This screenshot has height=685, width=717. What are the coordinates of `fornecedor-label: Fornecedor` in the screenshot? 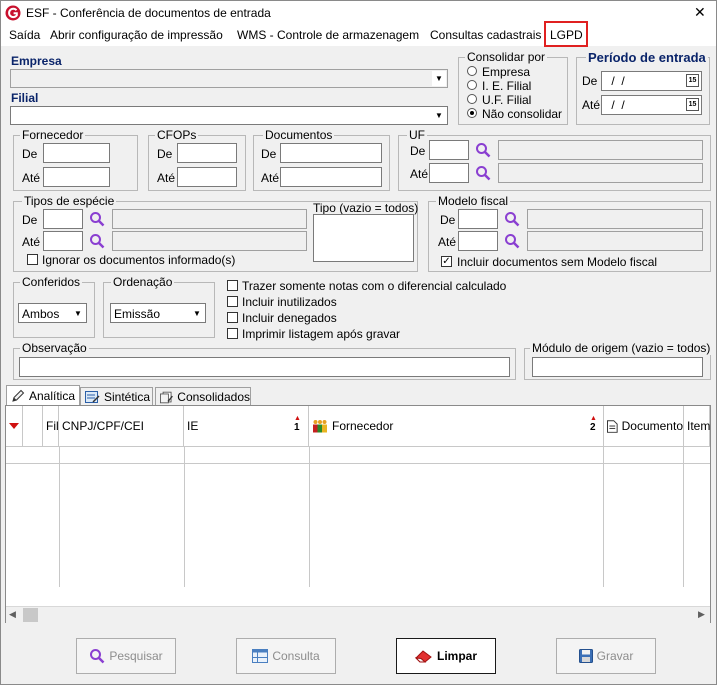 It's located at (53, 135).